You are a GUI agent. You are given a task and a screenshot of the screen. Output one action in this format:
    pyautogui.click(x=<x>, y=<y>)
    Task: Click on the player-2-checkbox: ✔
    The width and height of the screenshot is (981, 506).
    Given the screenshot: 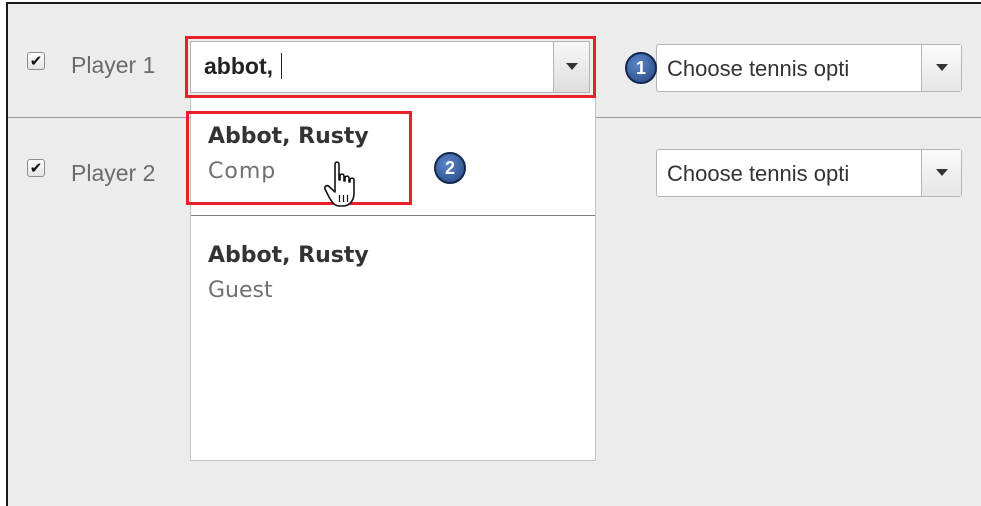 What is the action you would take?
    pyautogui.click(x=36, y=168)
    